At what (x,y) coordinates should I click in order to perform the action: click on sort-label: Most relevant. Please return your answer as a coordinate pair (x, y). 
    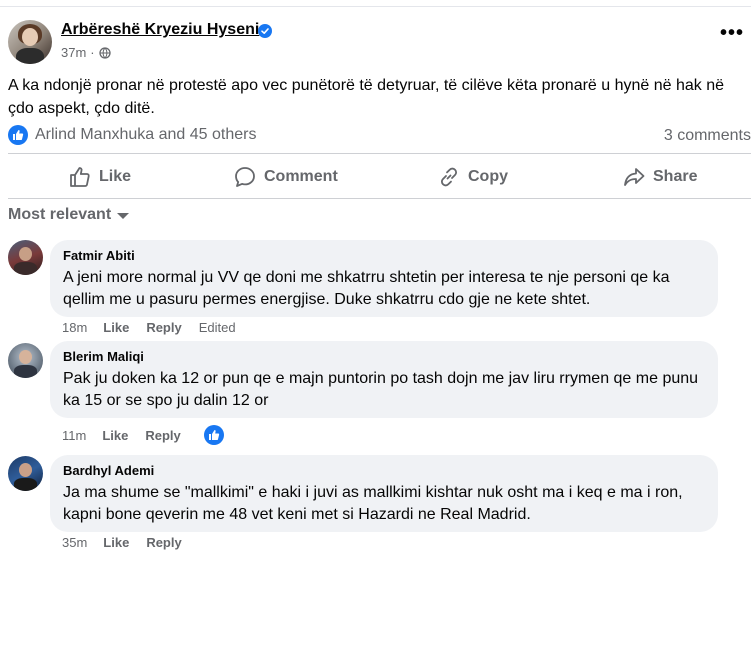
    Looking at the image, I should click on (60, 214).